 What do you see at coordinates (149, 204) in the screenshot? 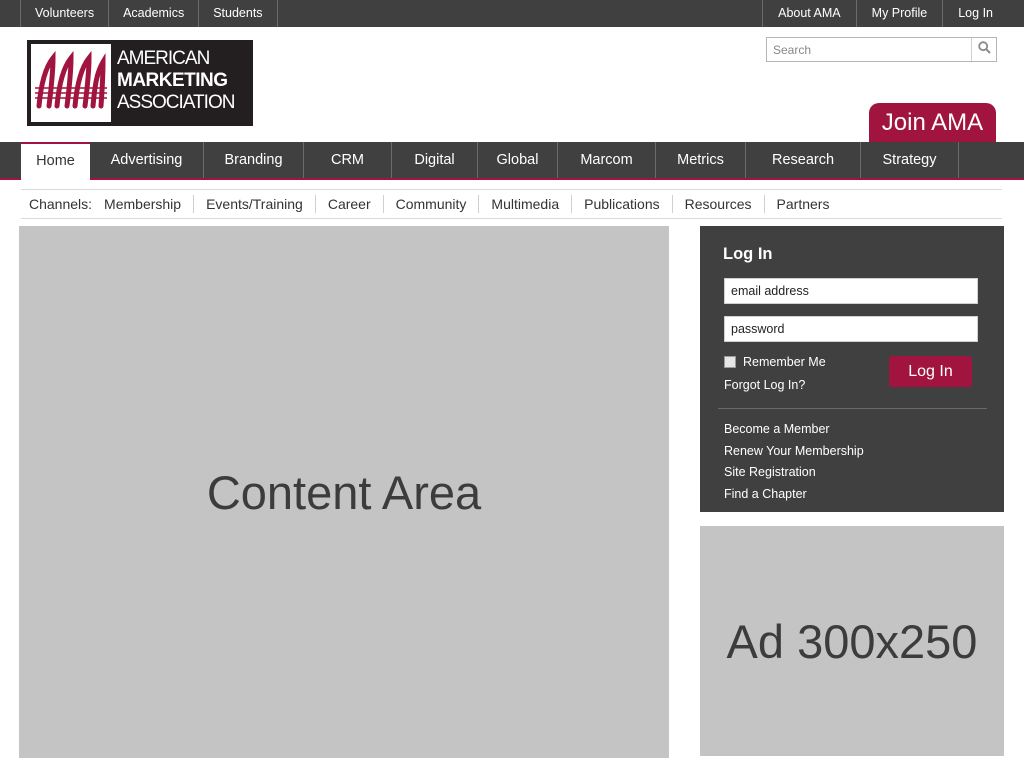
I see `channel-link-membership: Membership` at bounding box center [149, 204].